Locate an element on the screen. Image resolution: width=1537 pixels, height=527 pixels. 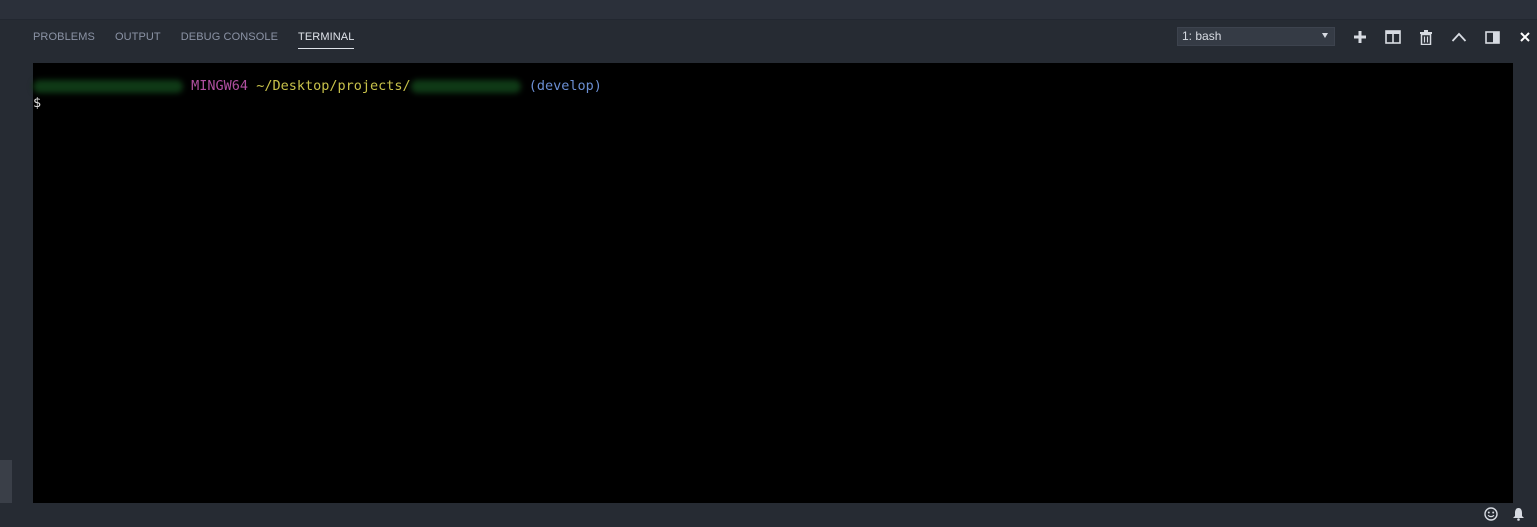
tab-debug-console: DEBUG CONSOLE is located at coordinates (229, 40).